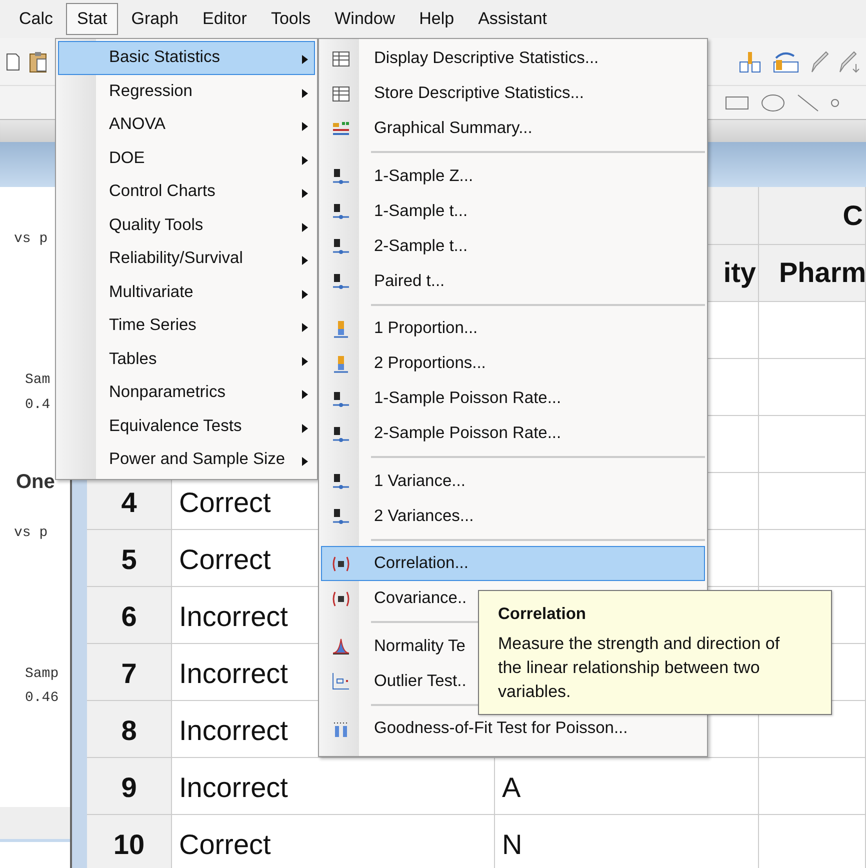  I want to click on output-text: 0.46, so click(42, 698).